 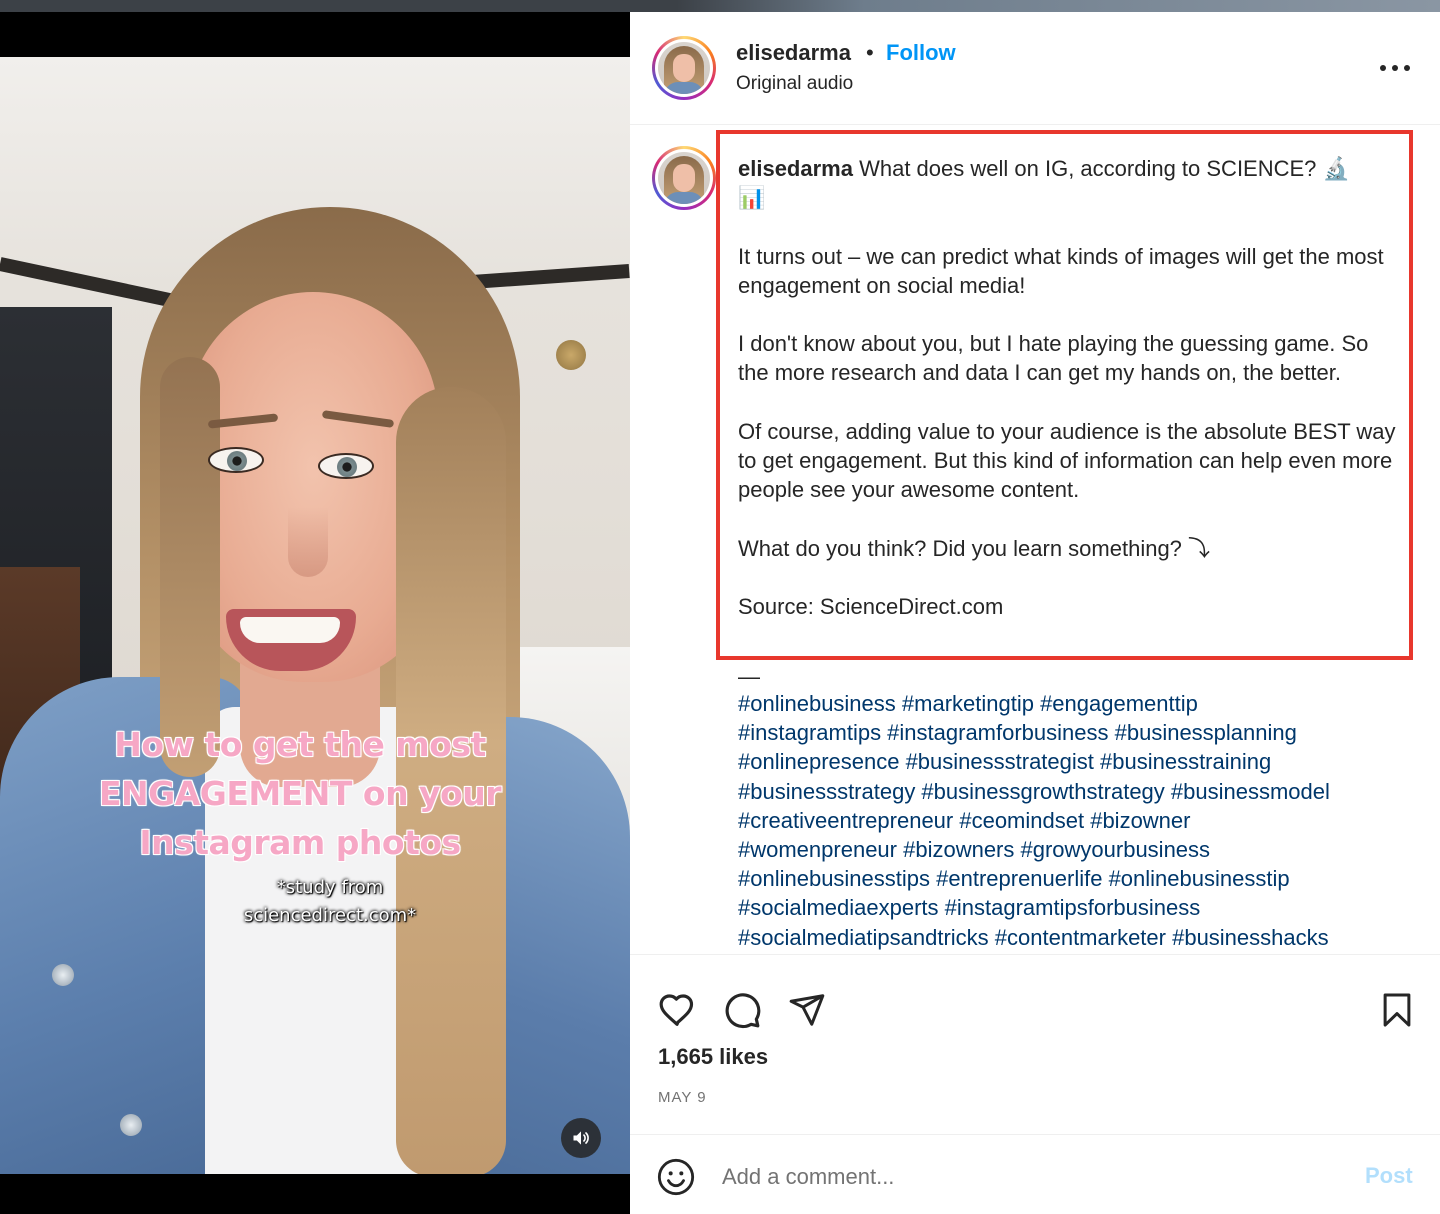 What do you see at coordinates (682, 1097) in the screenshot?
I see `post-date: MAY 9` at bounding box center [682, 1097].